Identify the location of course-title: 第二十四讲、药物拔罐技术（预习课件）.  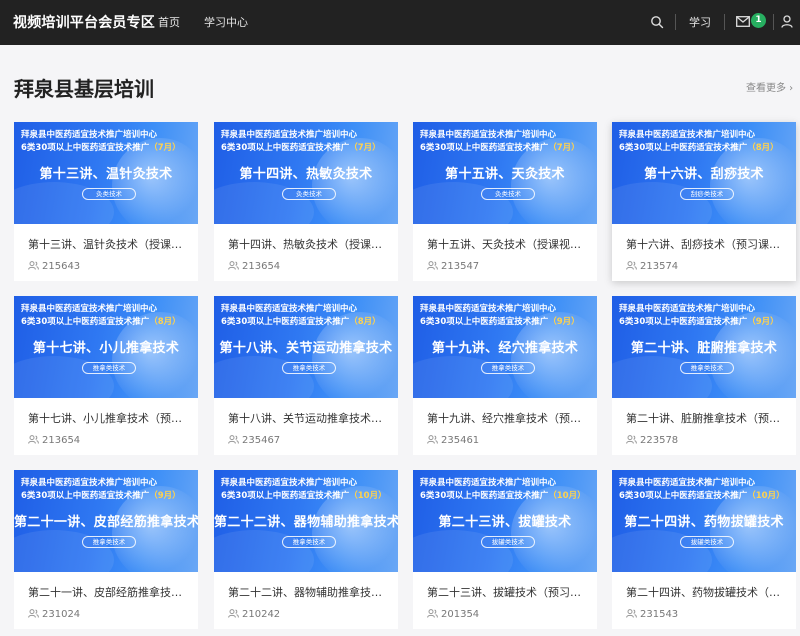
(706, 592).